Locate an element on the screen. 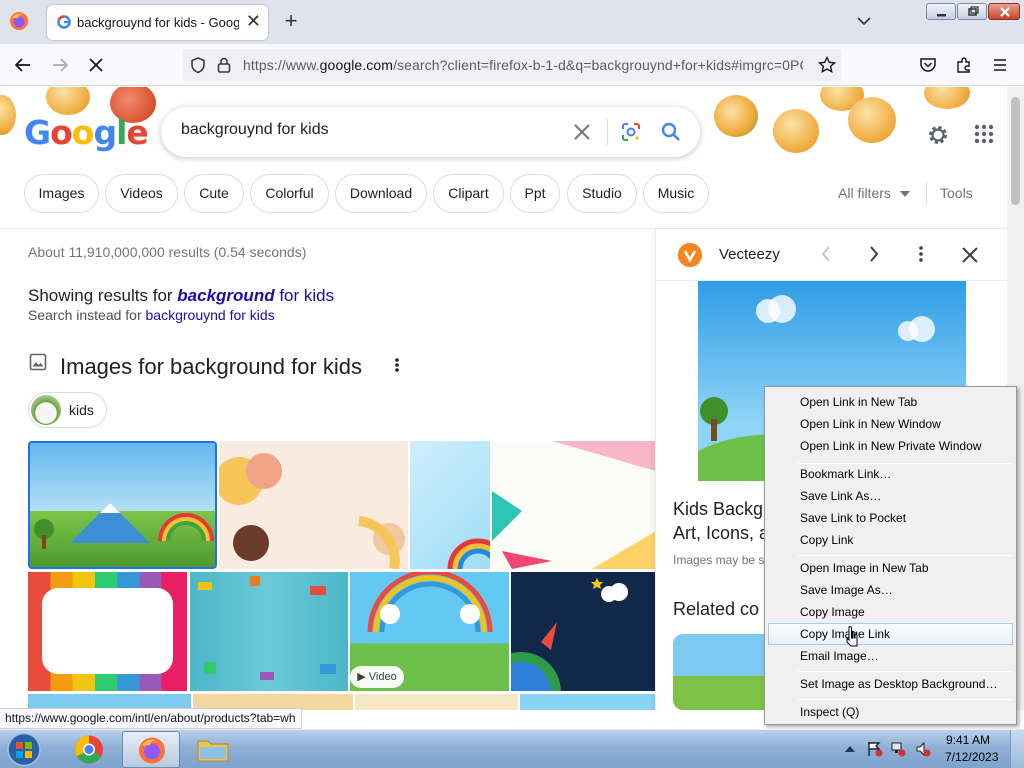 Image resolution: width=1024 pixels, height=768 pixels. chip-studio: Studio is located at coordinates (602, 193).